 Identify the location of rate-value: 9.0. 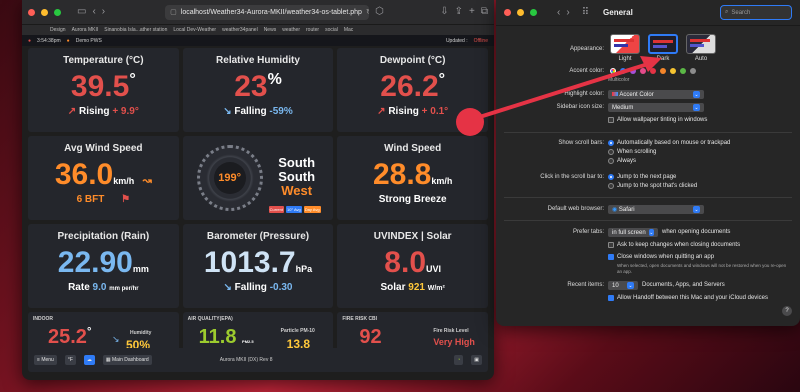
(99, 287).